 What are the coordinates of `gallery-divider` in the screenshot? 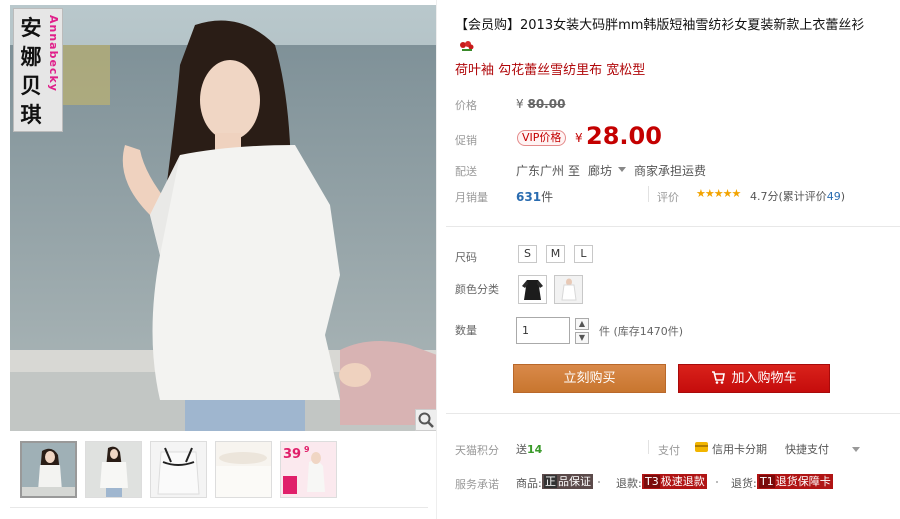 It's located at (219, 507).